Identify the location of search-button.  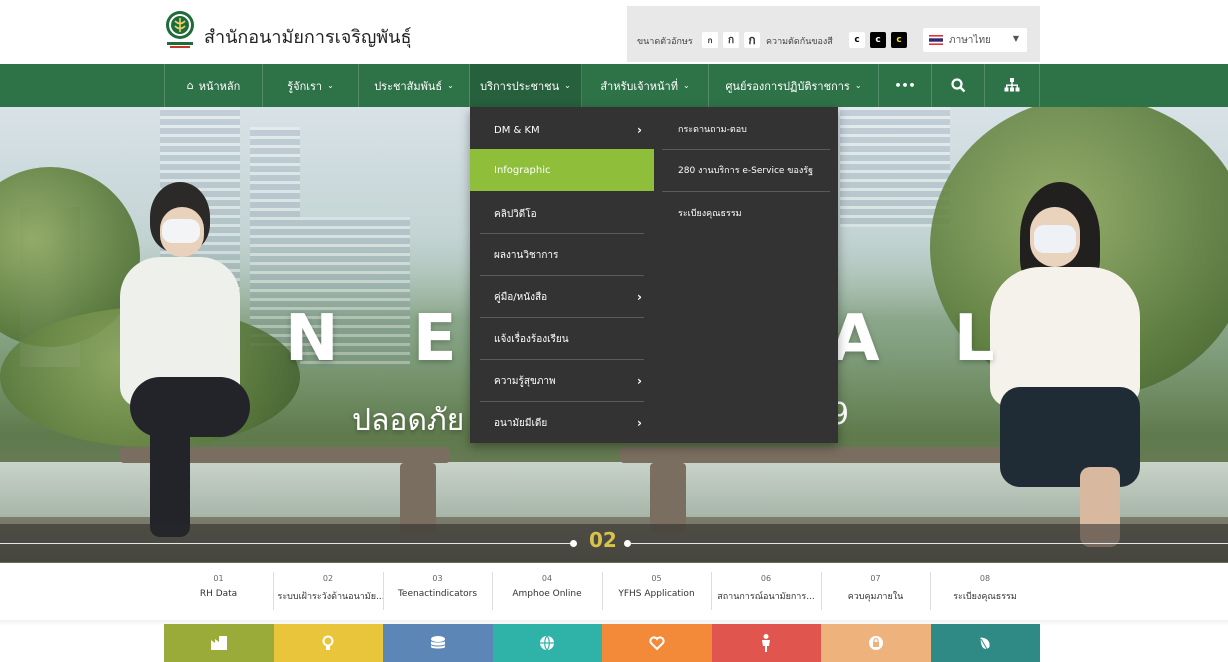
(958, 85).